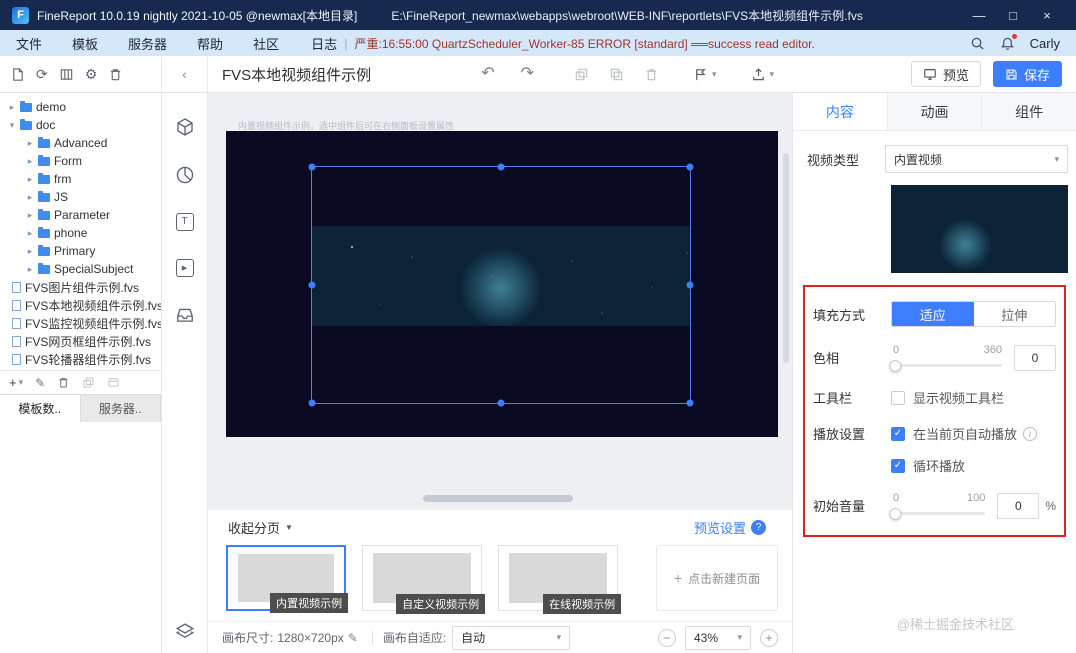  What do you see at coordinates (80, 305) in the screenshot?
I see `tree-file-fvs-local-video: FVS本地视频组件示例.fvs` at bounding box center [80, 305].